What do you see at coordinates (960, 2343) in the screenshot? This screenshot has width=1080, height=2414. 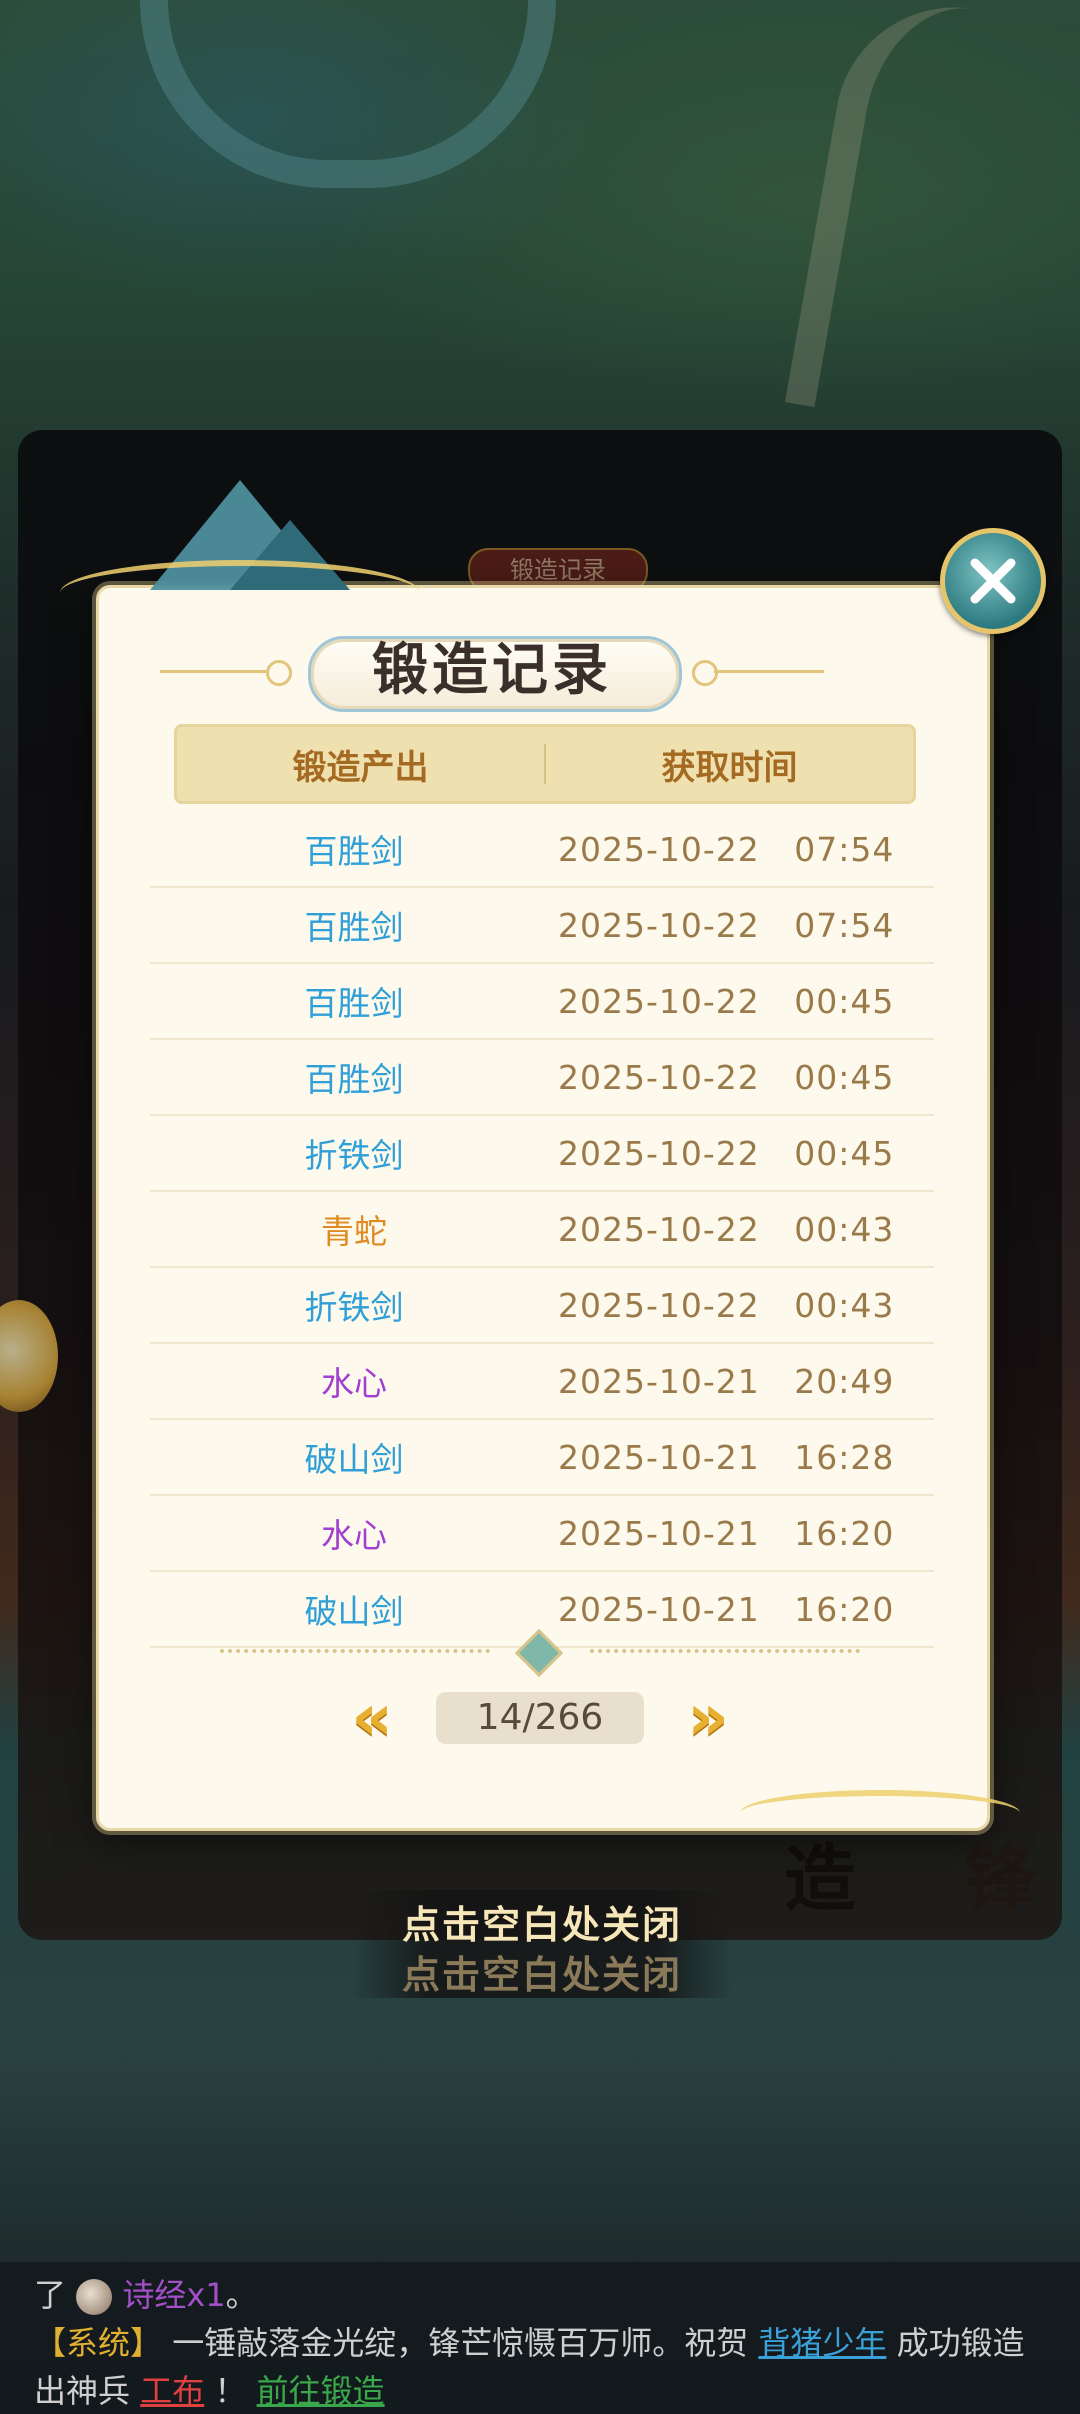 I see `chat-message-2: 成功锻造` at bounding box center [960, 2343].